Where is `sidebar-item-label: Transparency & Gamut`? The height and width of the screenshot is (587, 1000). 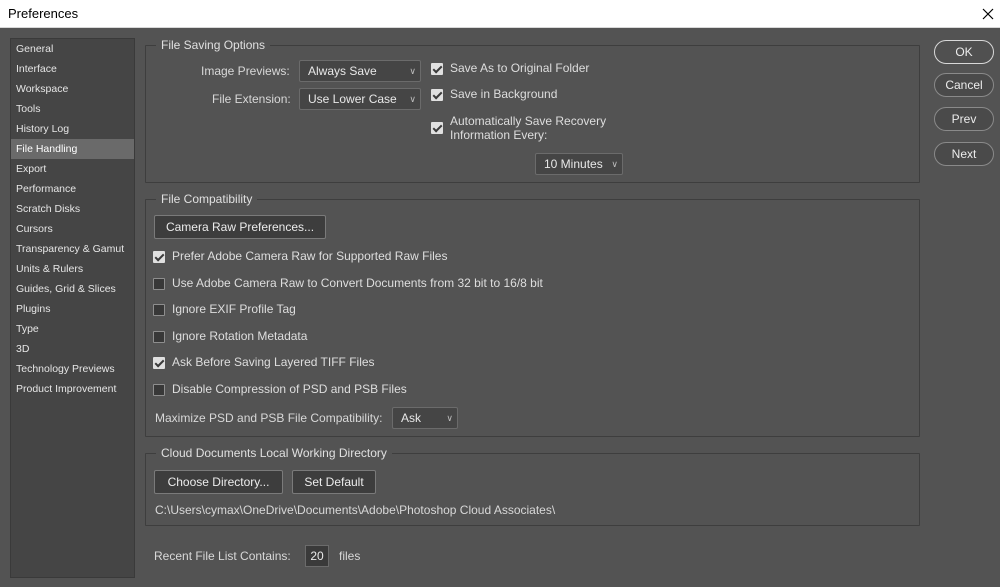
sidebar-item-label: Transparency & Gamut is located at coordinates (70, 249).